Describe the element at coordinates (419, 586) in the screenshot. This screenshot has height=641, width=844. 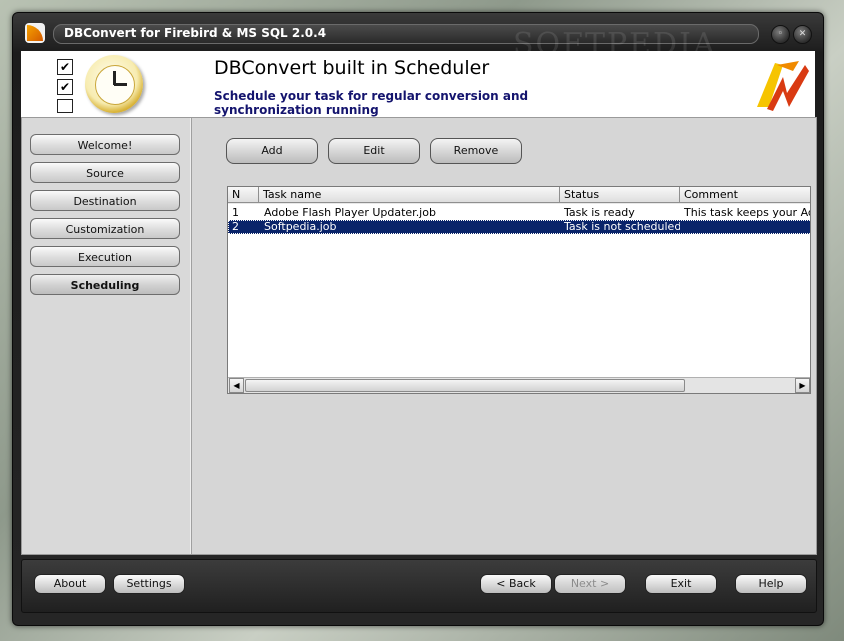
I see `footer-bar: About Settings < Back Next > Exit Help` at that location.